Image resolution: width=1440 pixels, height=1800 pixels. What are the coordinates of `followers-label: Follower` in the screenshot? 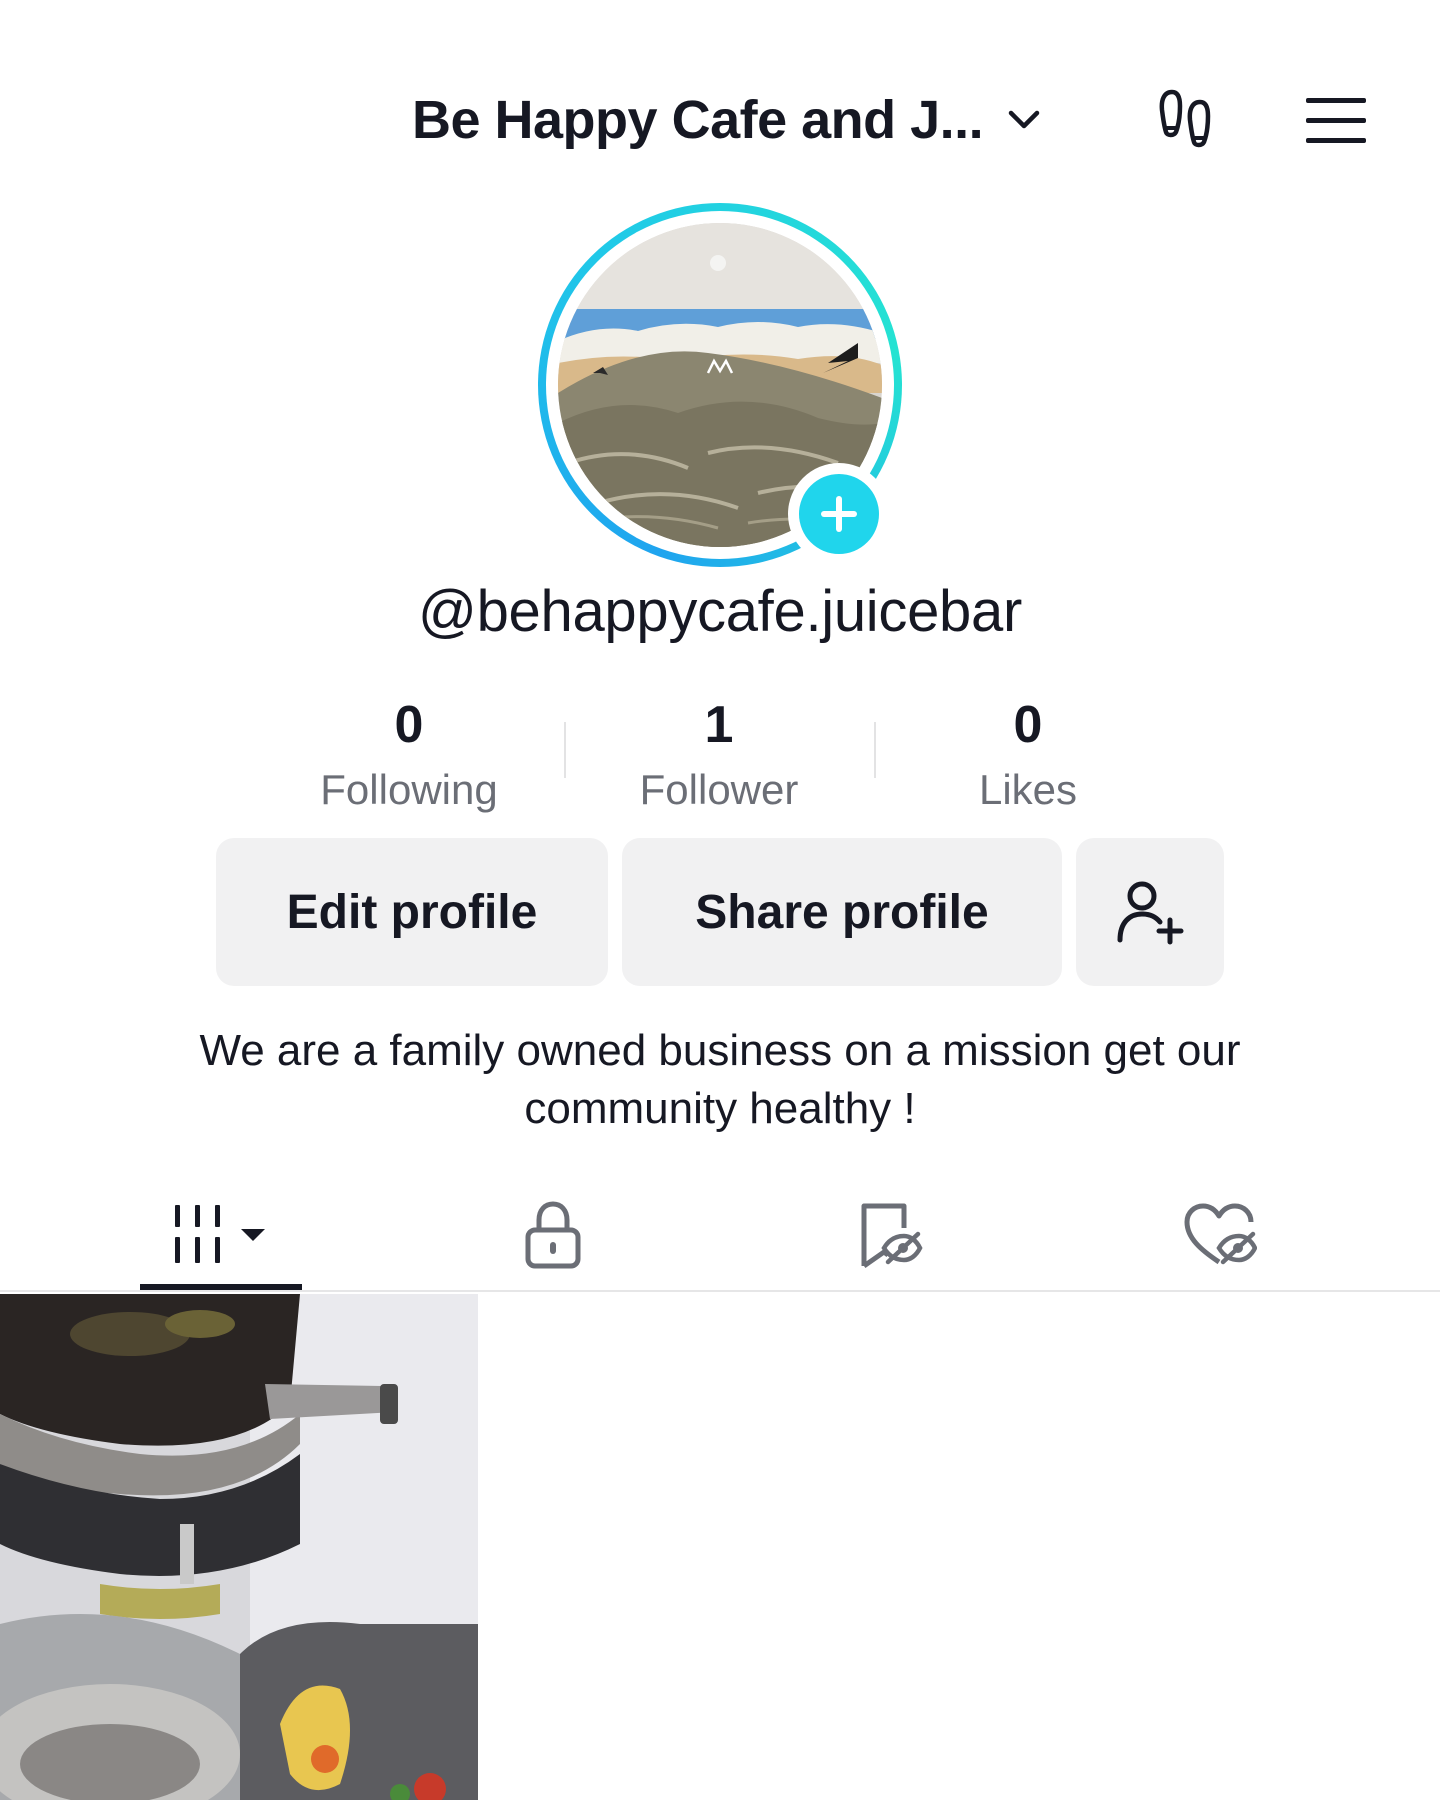 It's located at (719, 789).